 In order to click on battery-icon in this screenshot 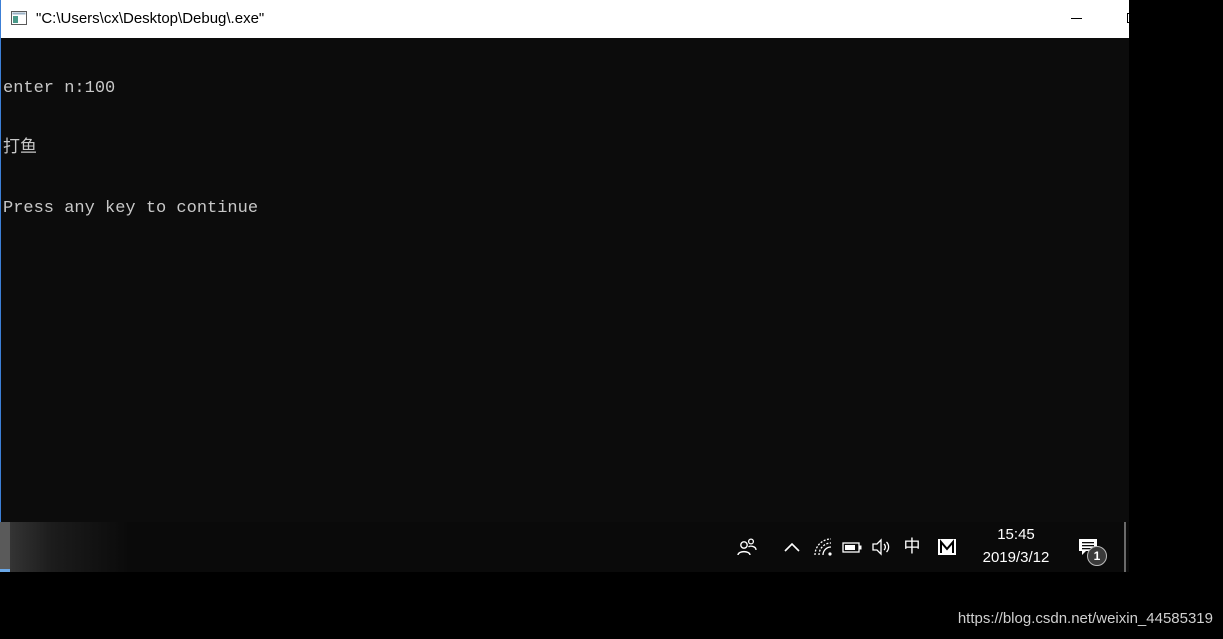, I will do `click(852, 547)`.